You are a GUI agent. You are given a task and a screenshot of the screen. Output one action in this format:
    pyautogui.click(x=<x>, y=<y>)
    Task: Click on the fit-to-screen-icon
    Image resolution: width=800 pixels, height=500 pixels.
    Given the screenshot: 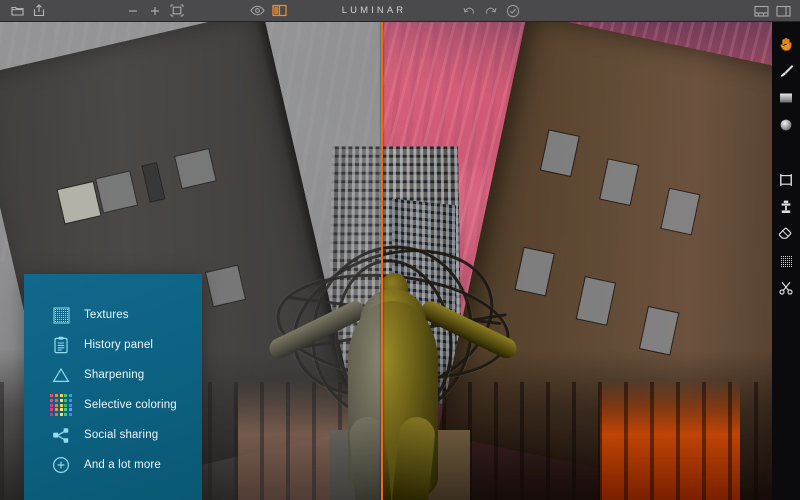 What is the action you would take?
    pyautogui.click(x=177, y=11)
    